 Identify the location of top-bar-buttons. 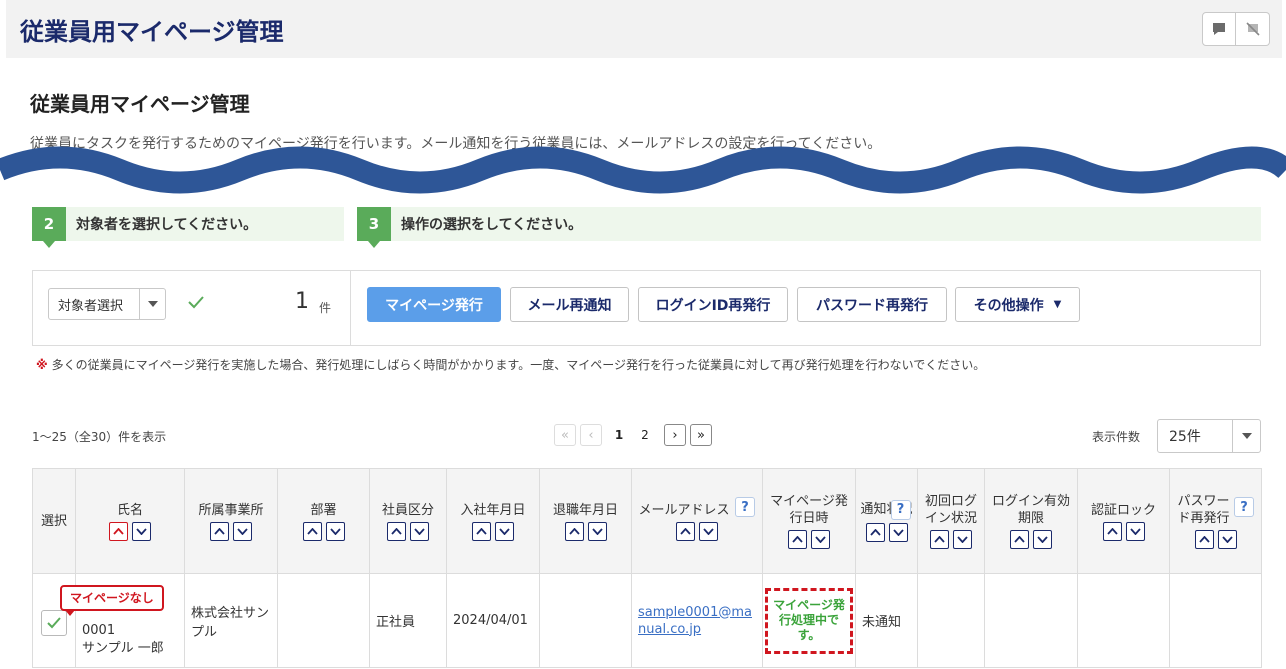
(1236, 29).